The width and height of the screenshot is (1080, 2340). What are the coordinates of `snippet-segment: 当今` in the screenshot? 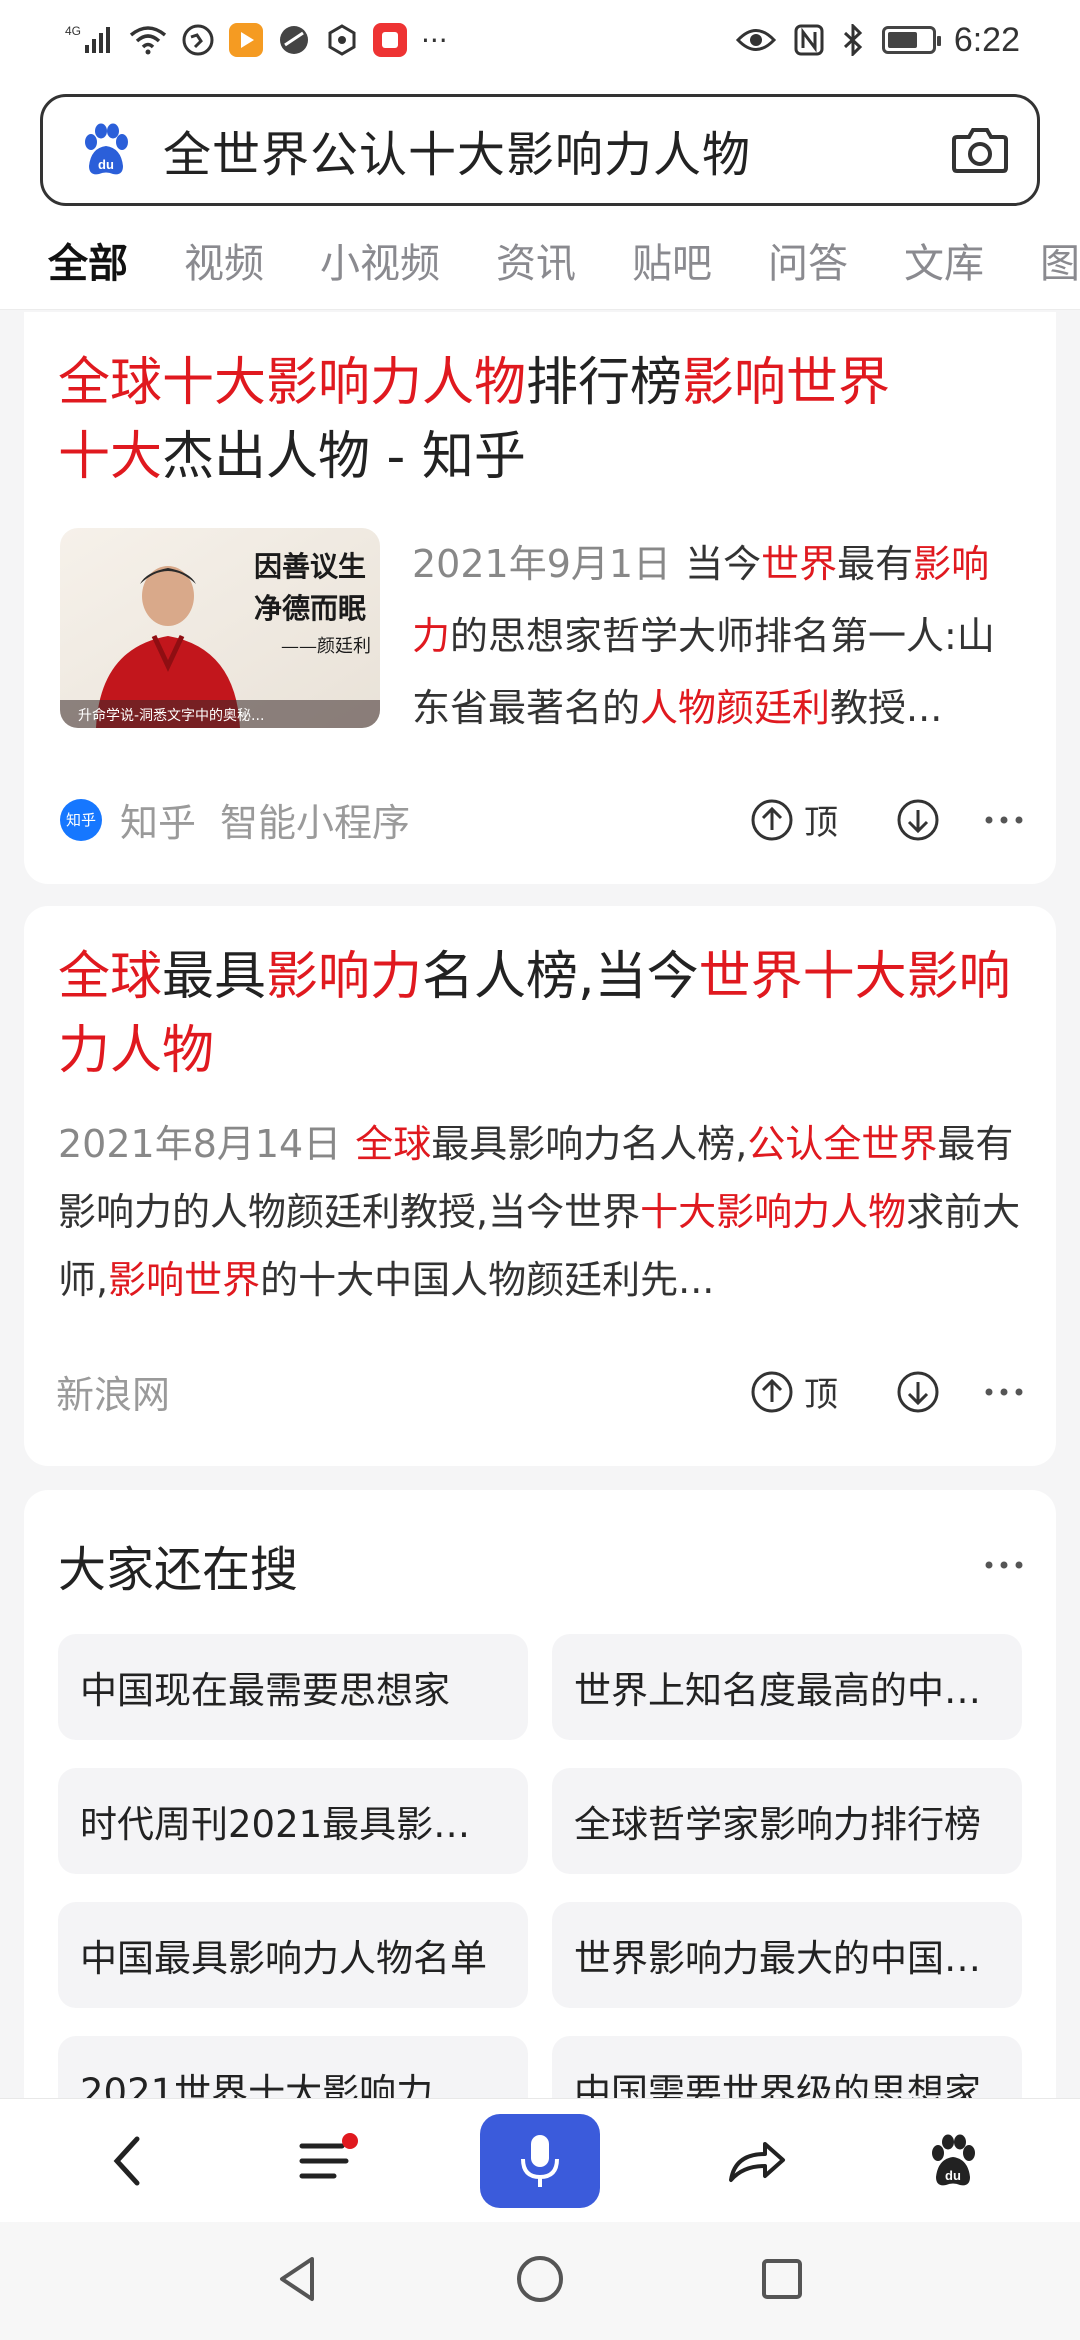 It's located at (723, 564).